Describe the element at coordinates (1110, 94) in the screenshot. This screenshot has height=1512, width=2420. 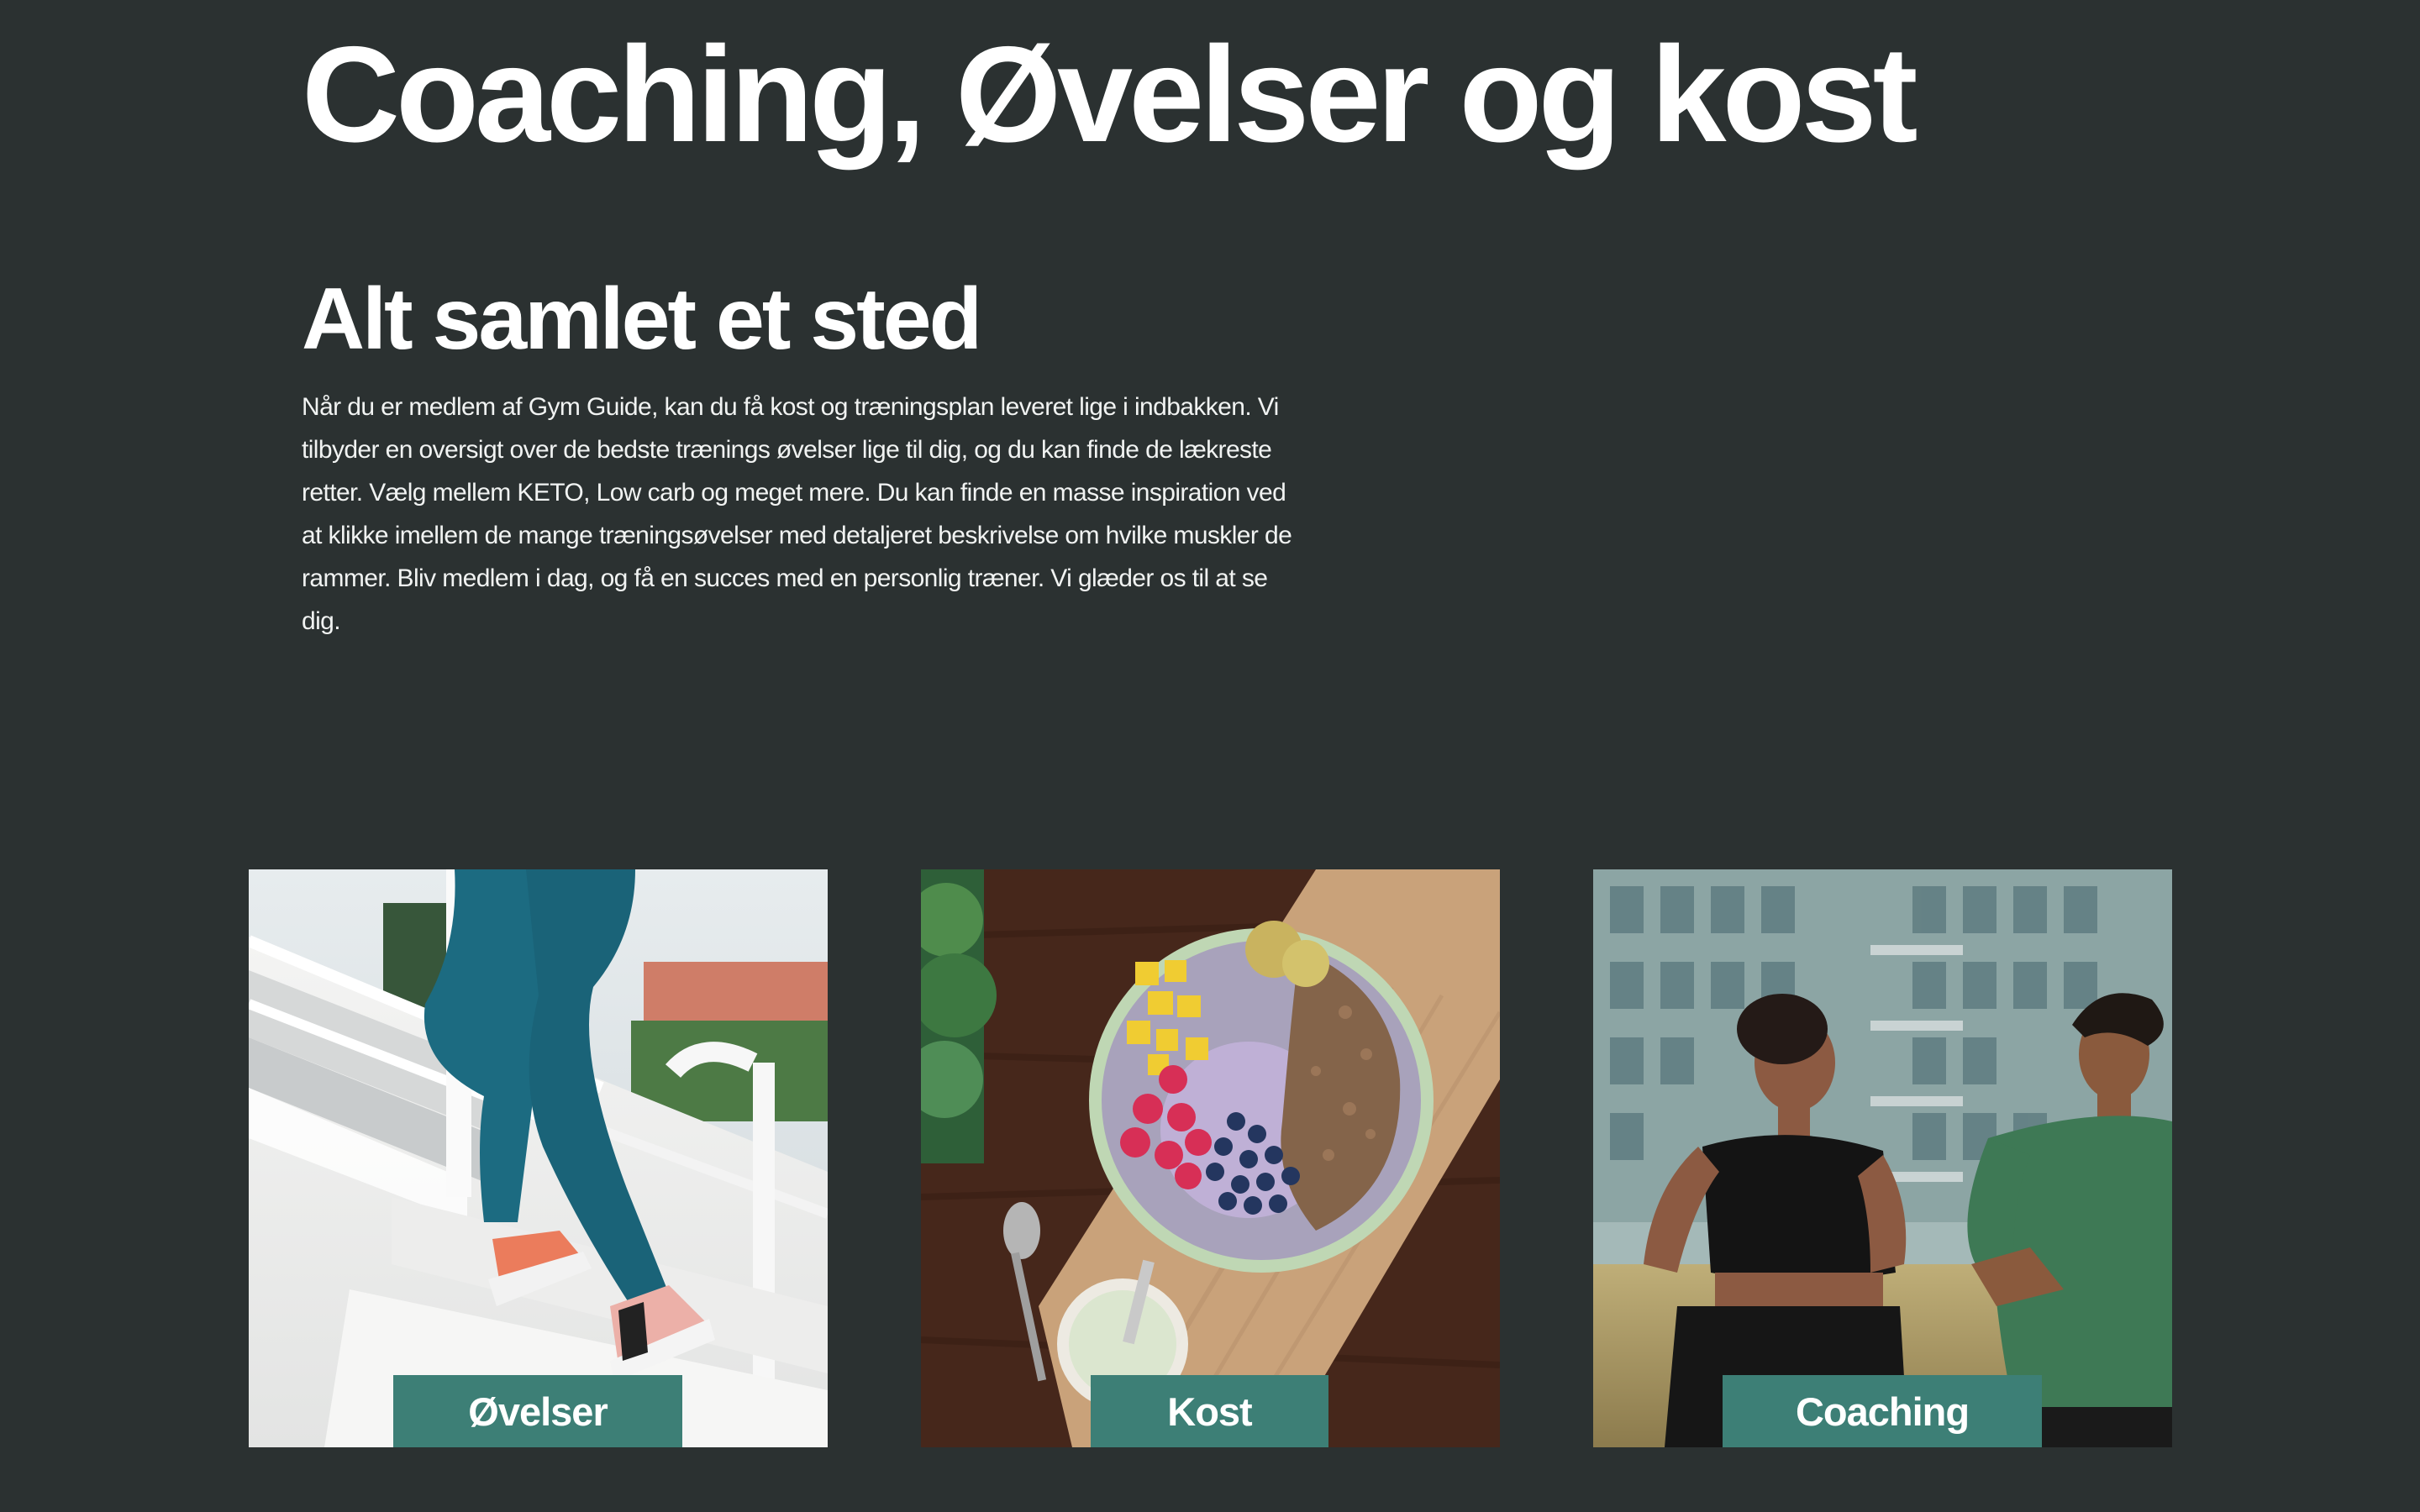
I see `page-title: Coaching, Øvelser og kost` at that location.